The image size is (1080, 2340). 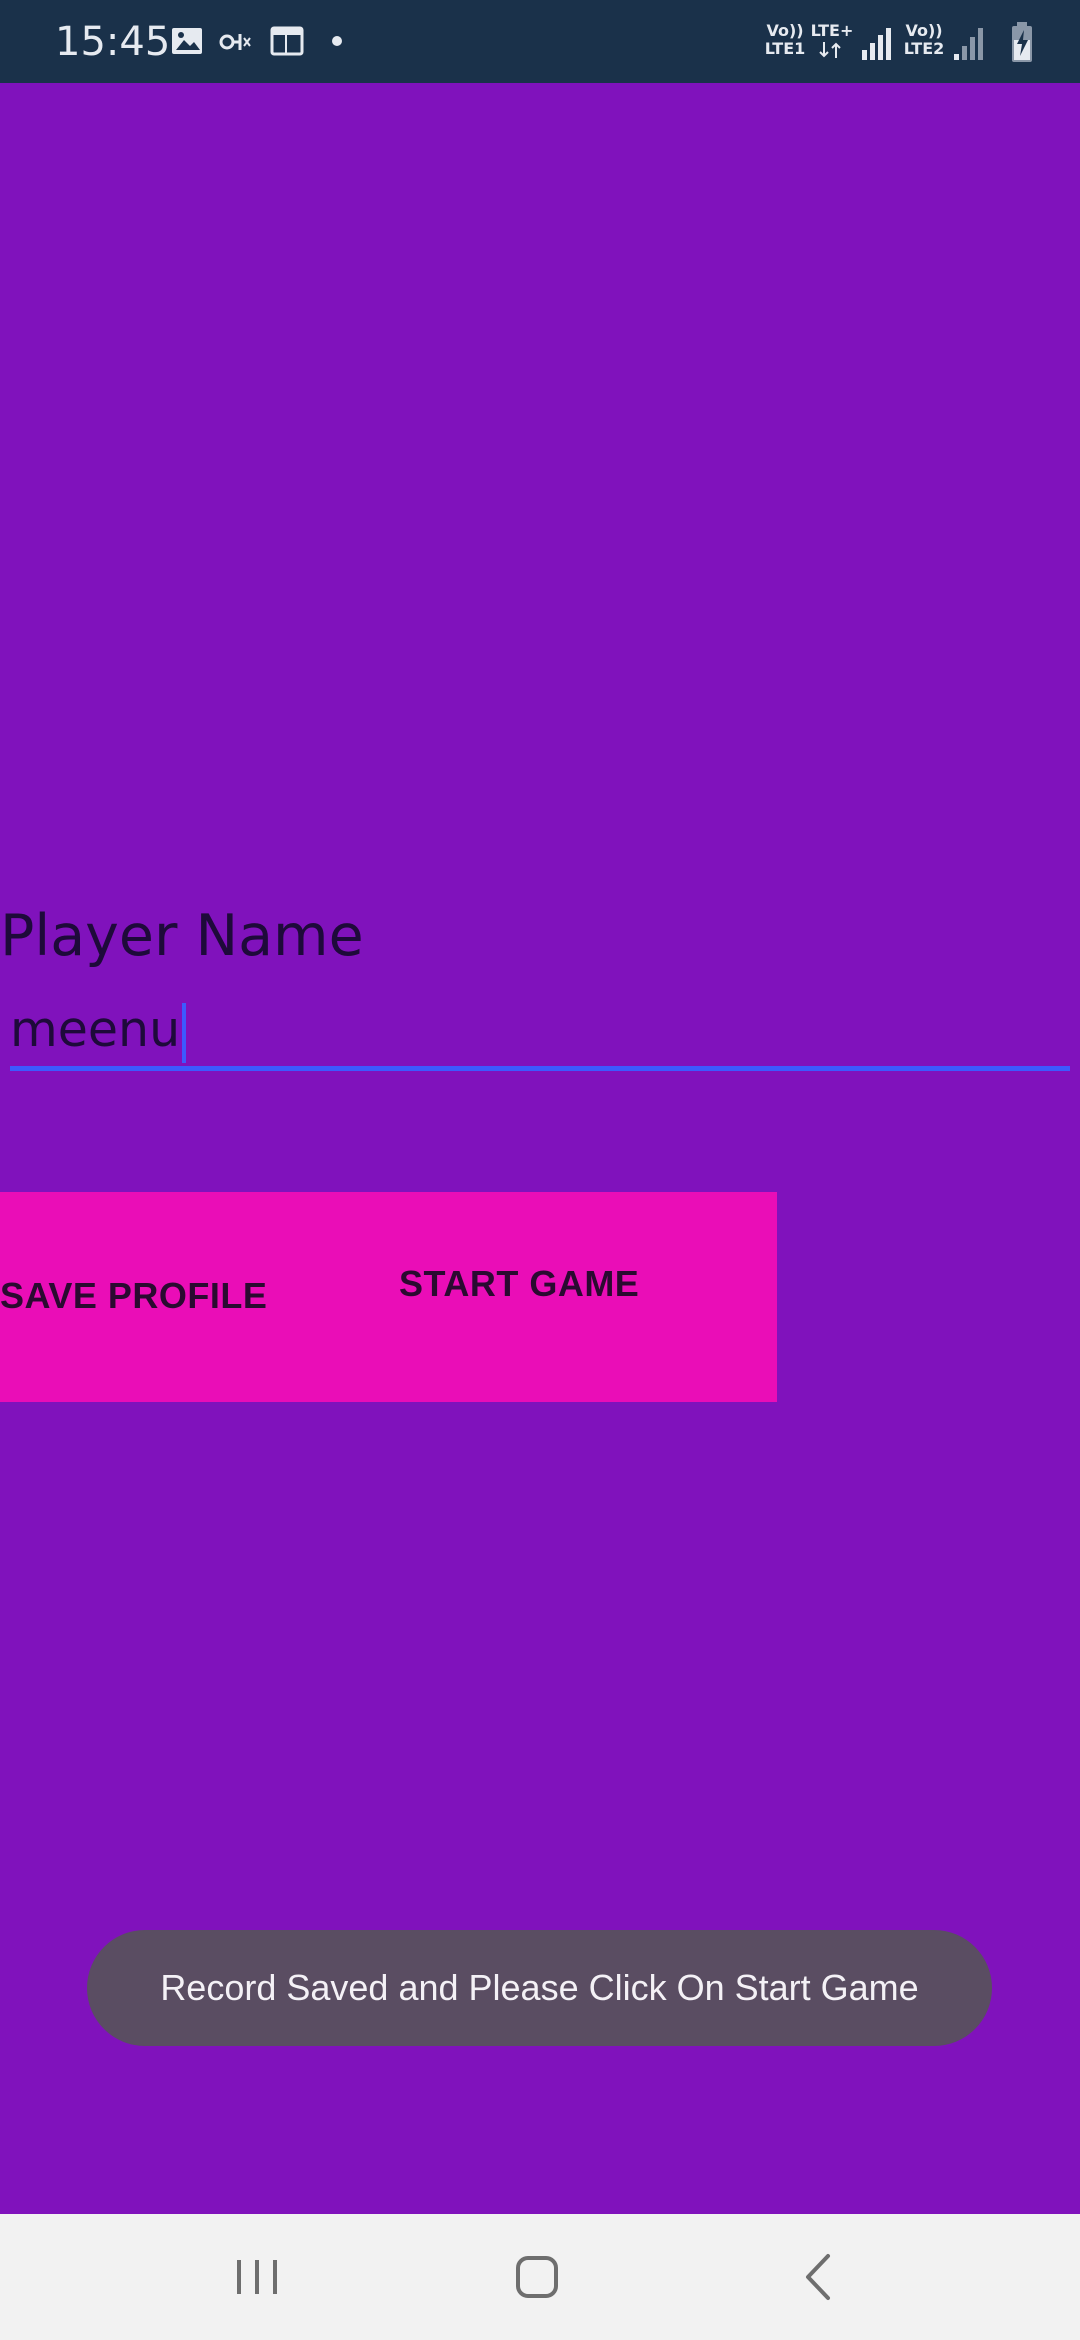 What do you see at coordinates (388, 1297) in the screenshot?
I see `button-panel: SAVE PROFILE START GAME` at bounding box center [388, 1297].